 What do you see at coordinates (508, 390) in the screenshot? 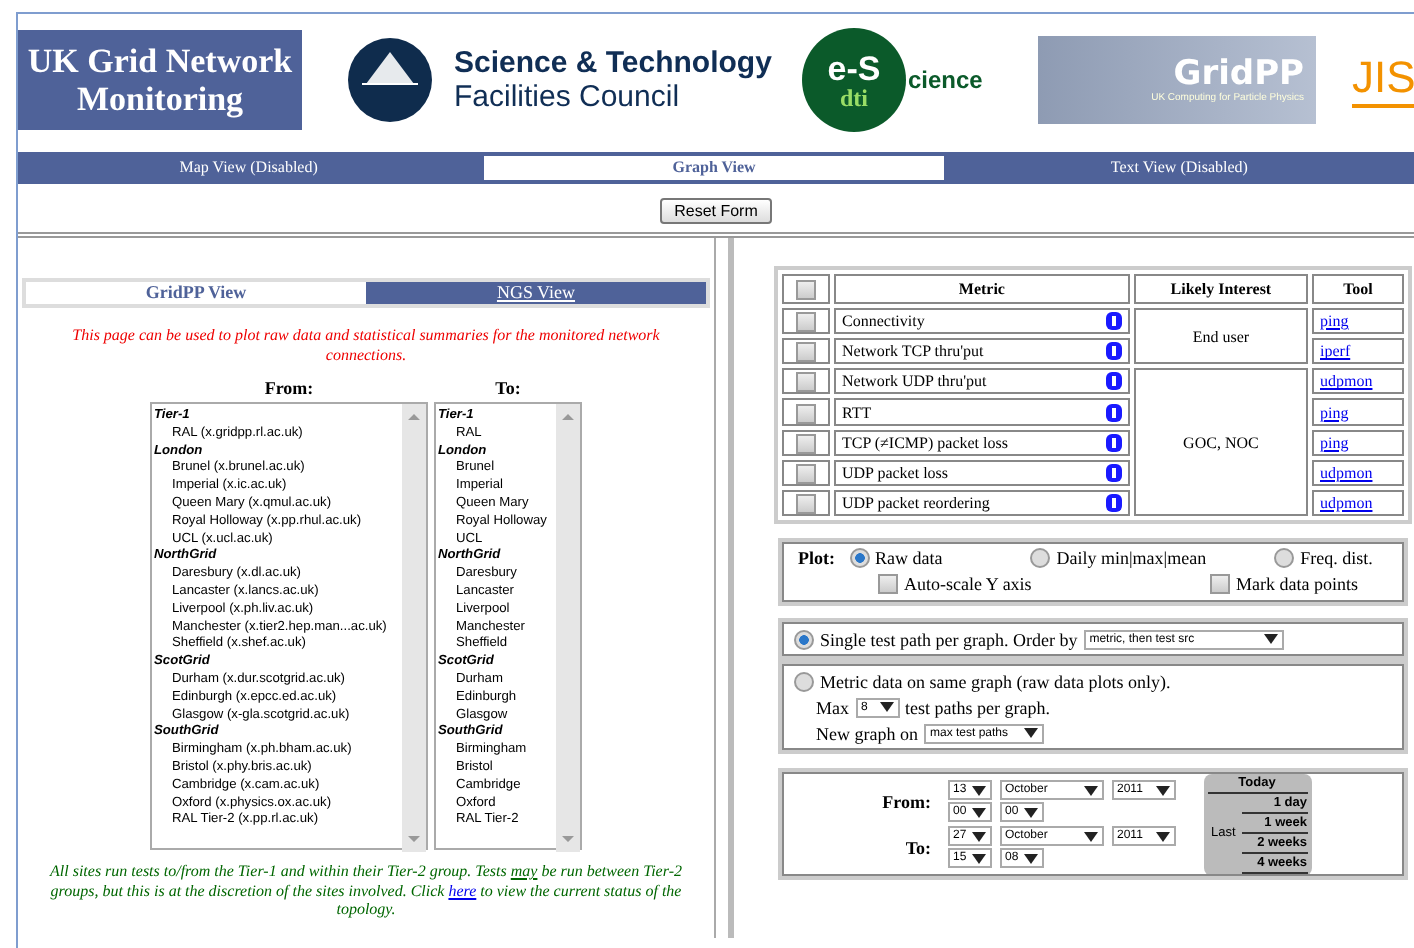
I see `list-label: To:` at bounding box center [508, 390].